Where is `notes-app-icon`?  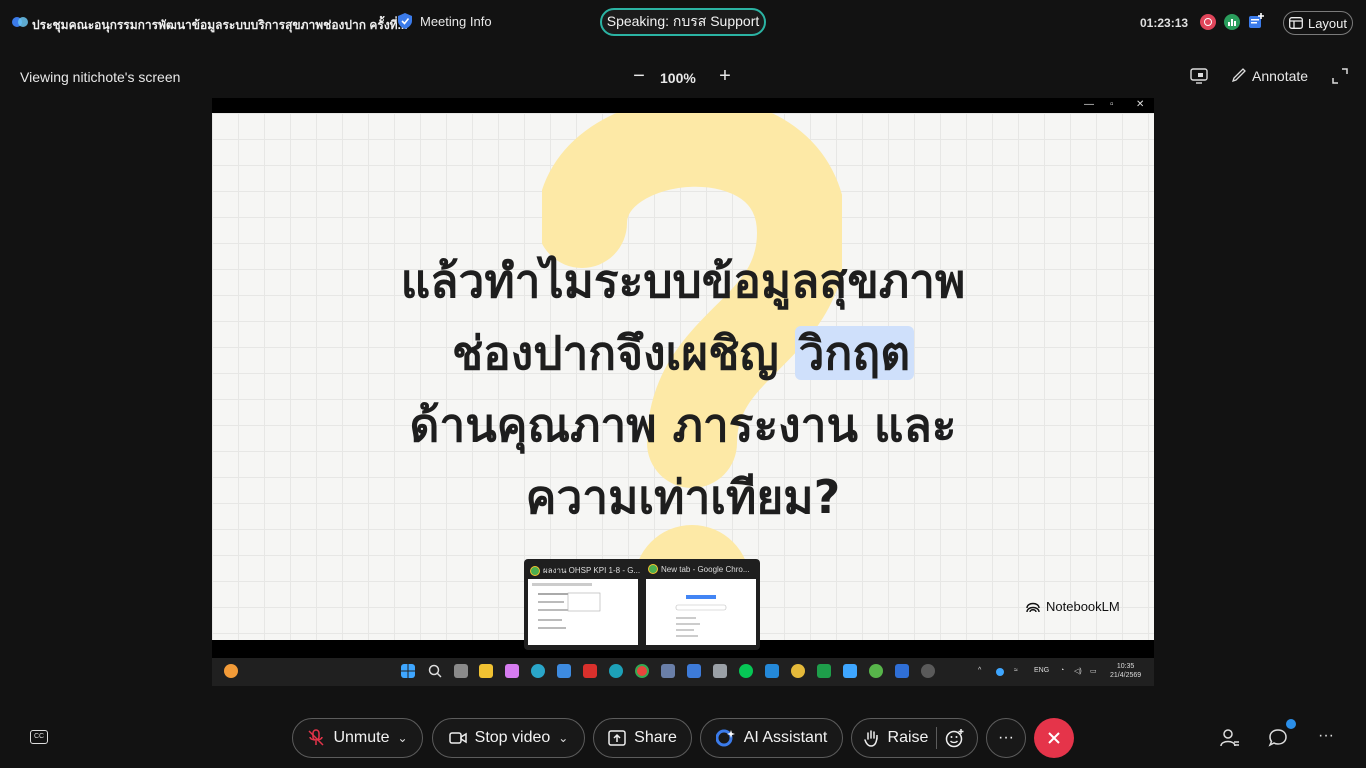 notes-app-icon is located at coordinates (1256, 21).